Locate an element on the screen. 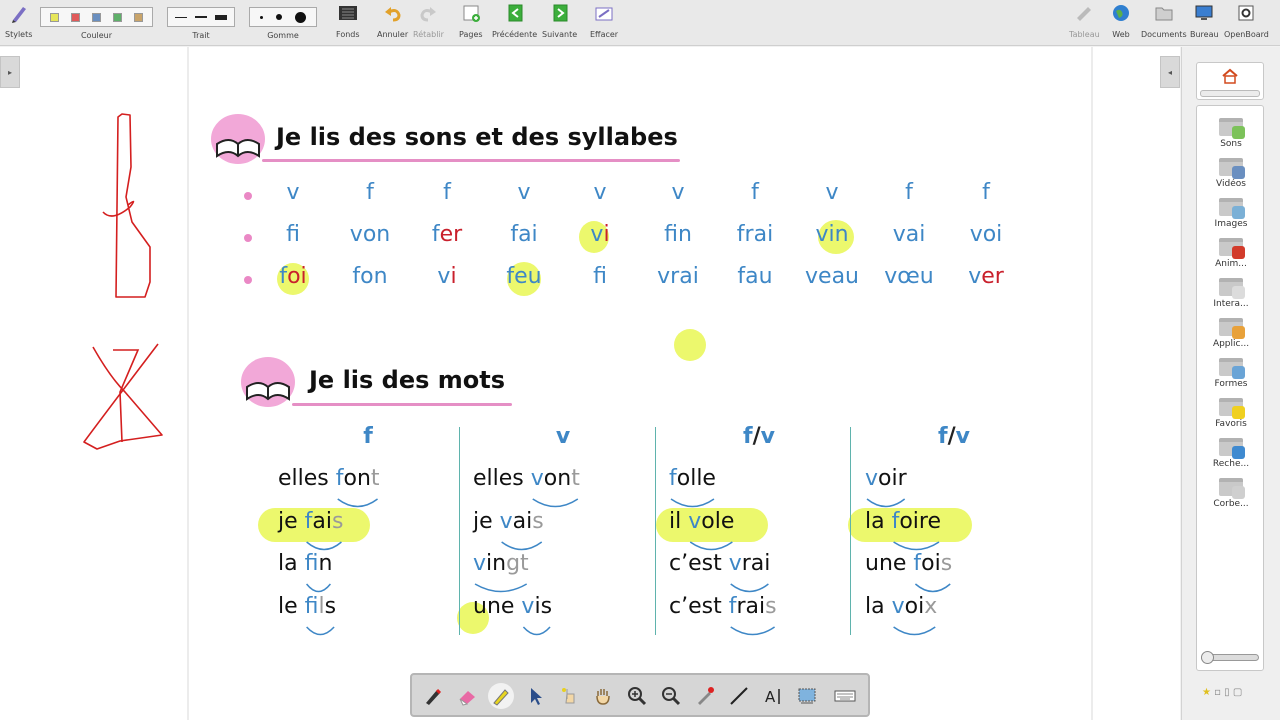  word-part: s is located at coordinates (330, 606).